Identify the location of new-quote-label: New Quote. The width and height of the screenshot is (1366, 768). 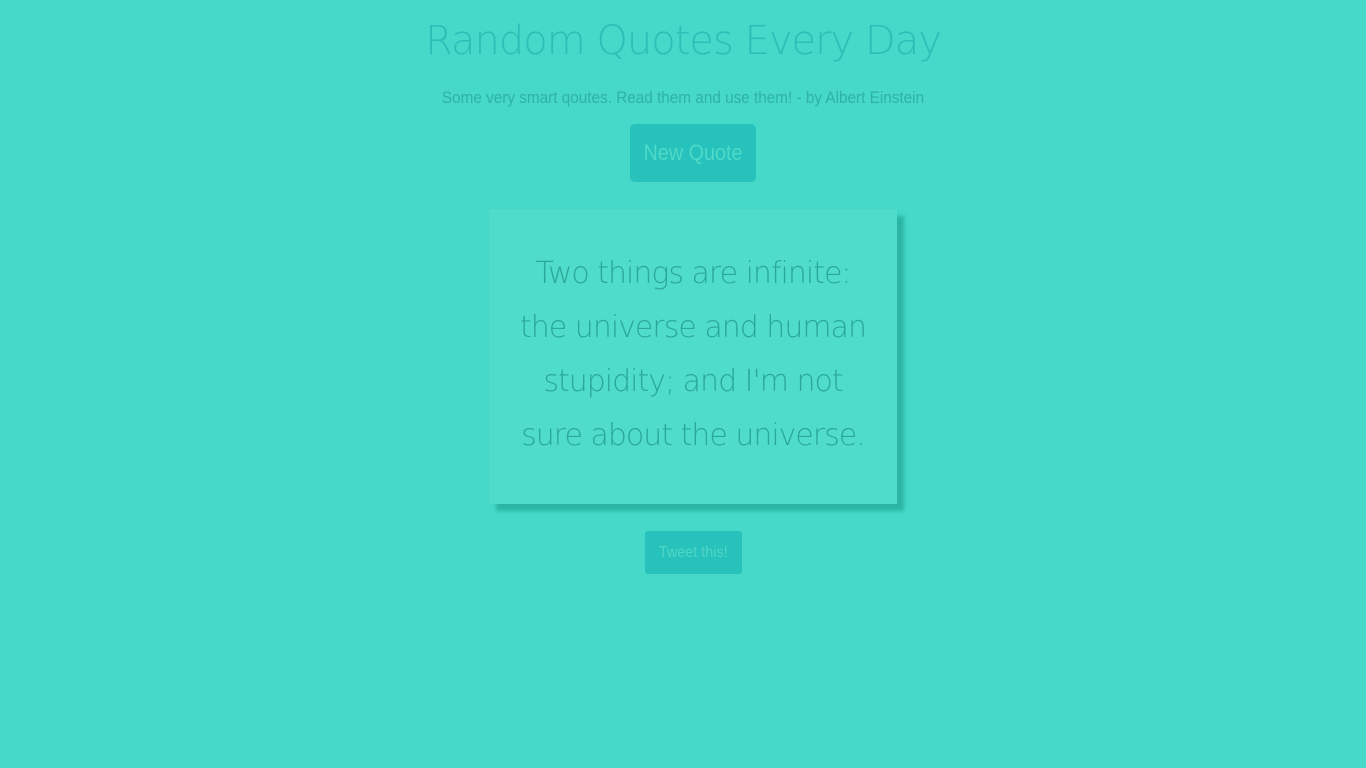
(693, 152).